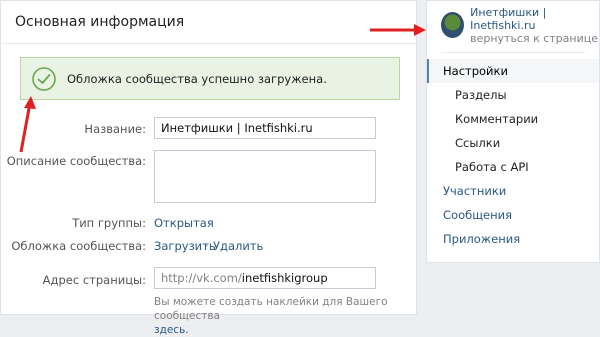 The width and height of the screenshot is (600, 337). I want to click on hint-link: здесь., so click(171, 330).